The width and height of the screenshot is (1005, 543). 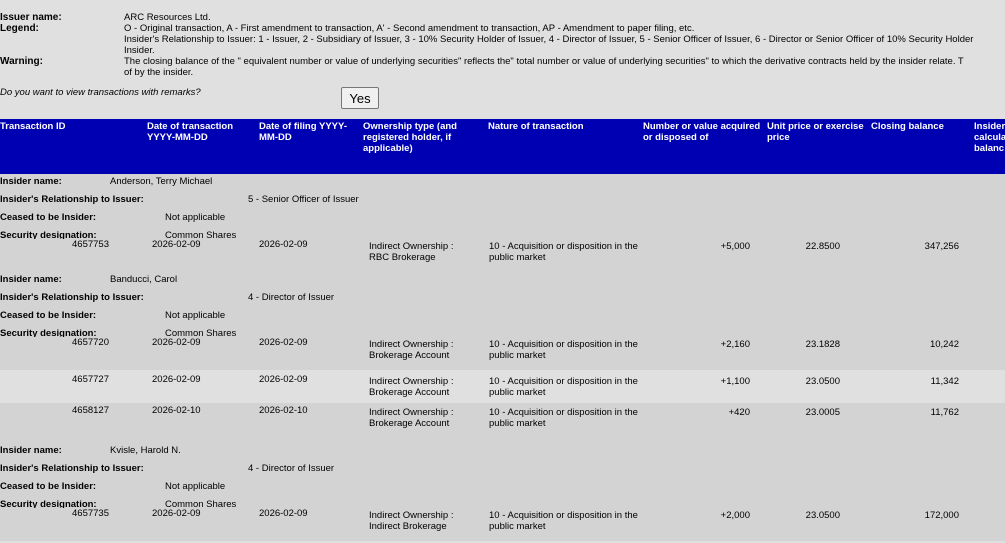 I want to click on ownership-holder: RBC Brokerage, so click(x=402, y=257).